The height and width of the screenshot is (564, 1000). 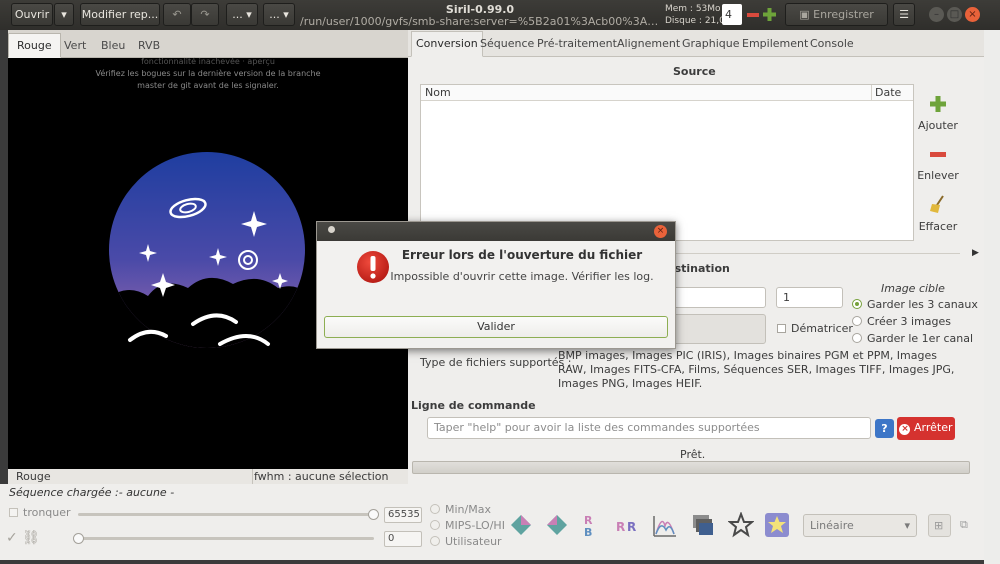 I want to click on open-button: Ouvrir, so click(x=32, y=14).